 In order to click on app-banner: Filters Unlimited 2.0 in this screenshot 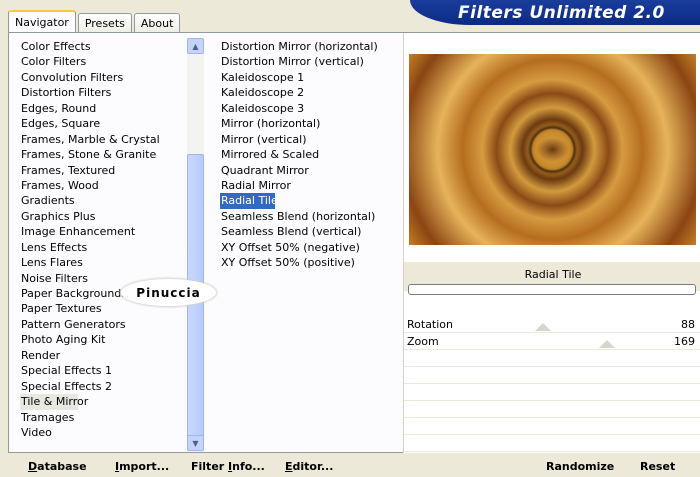, I will do `click(555, 12)`.